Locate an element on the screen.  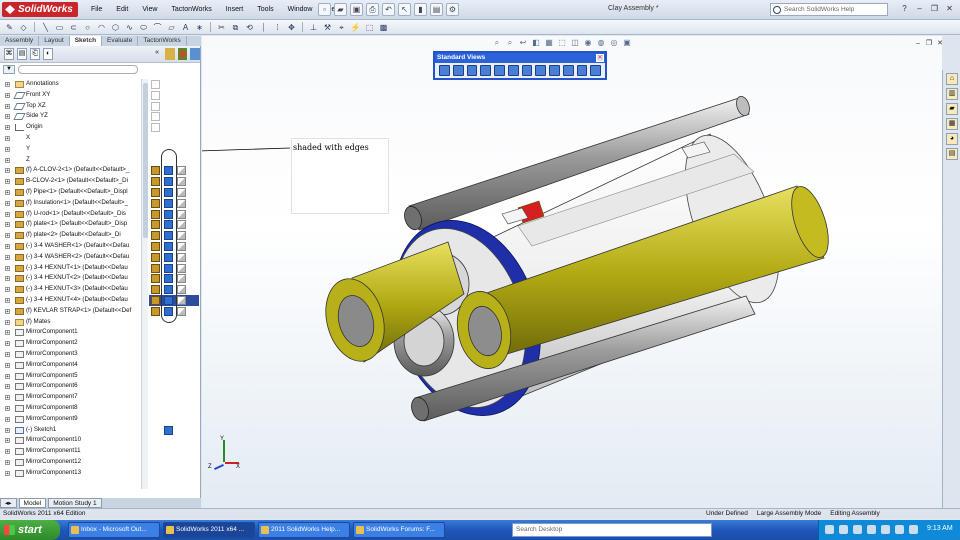
filter-icon: ▼ is located at coordinates (9, 69).